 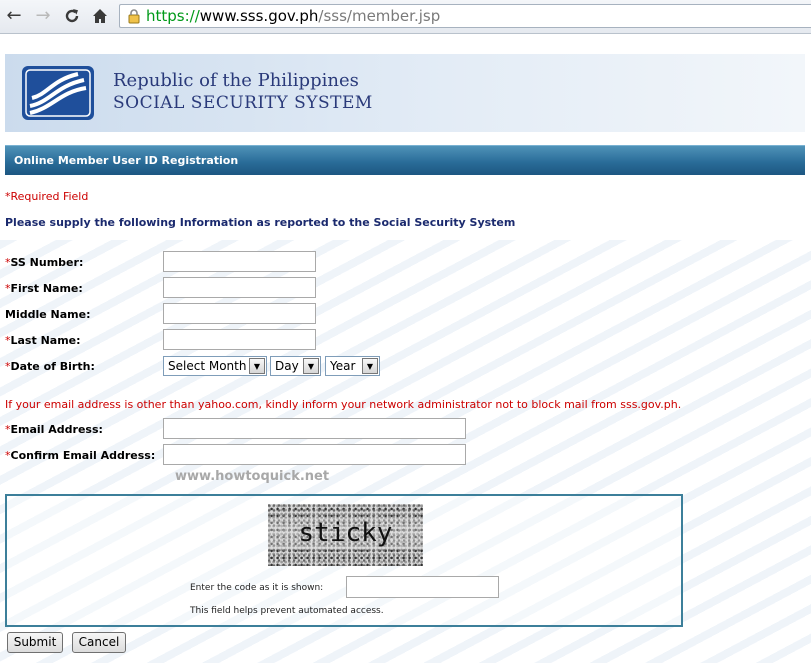 What do you see at coordinates (287, 366) in the screenshot?
I see `birth-day-value: Day` at bounding box center [287, 366].